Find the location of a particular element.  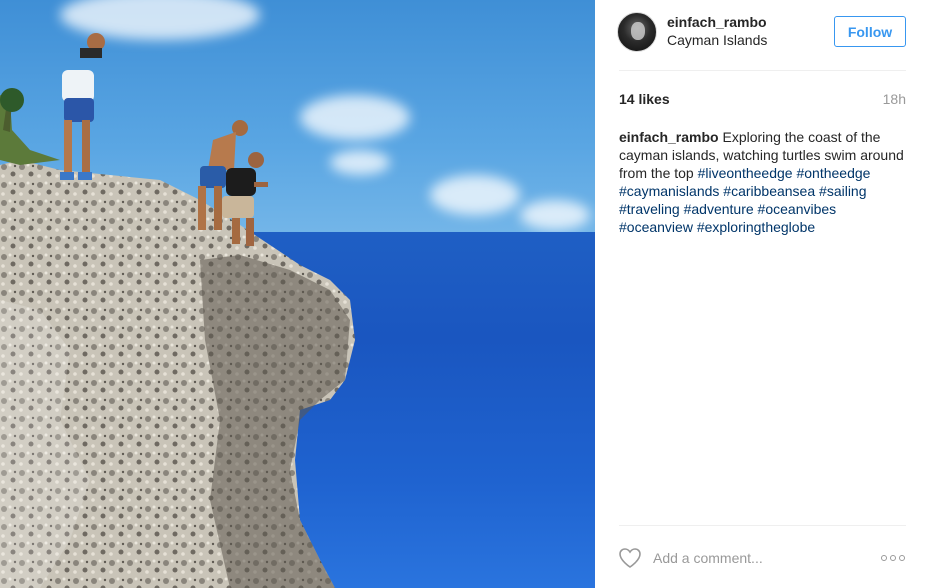

hashtag-link: #oceanview is located at coordinates (656, 227).